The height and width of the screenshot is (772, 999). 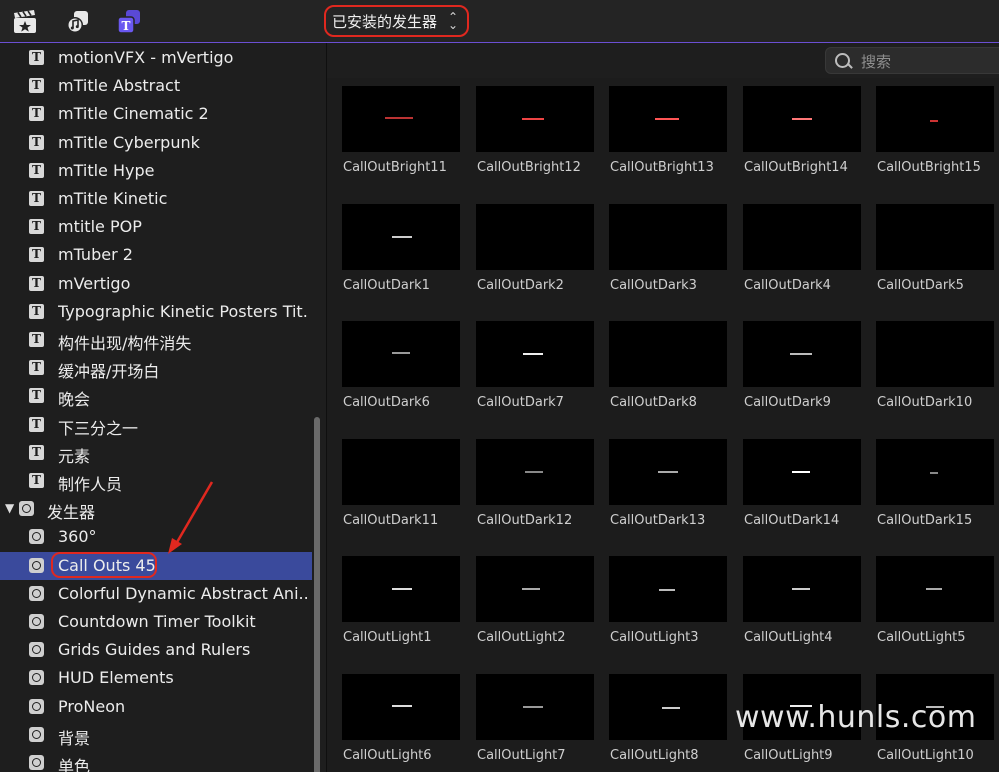 I want to click on search-field, so click(x=912, y=60).